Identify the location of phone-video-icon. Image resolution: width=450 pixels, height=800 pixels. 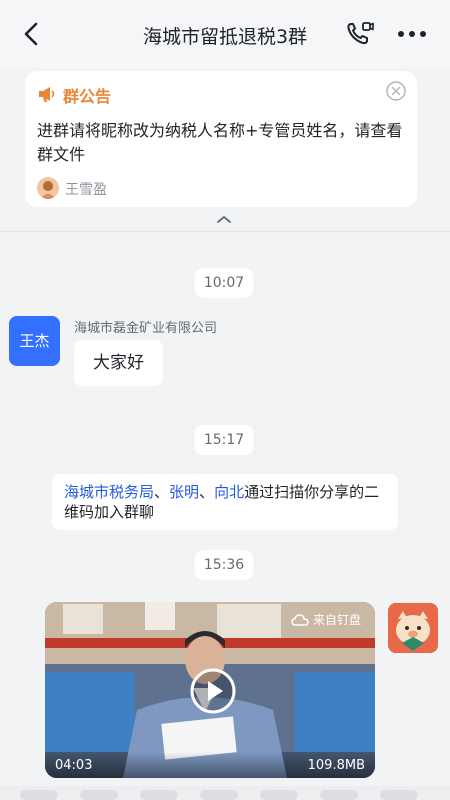
(360, 34).